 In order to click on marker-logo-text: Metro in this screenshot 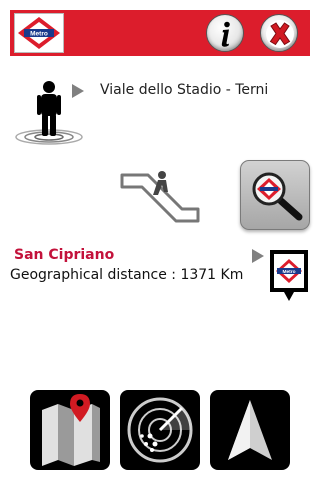, I will do `click(288, 272)`.